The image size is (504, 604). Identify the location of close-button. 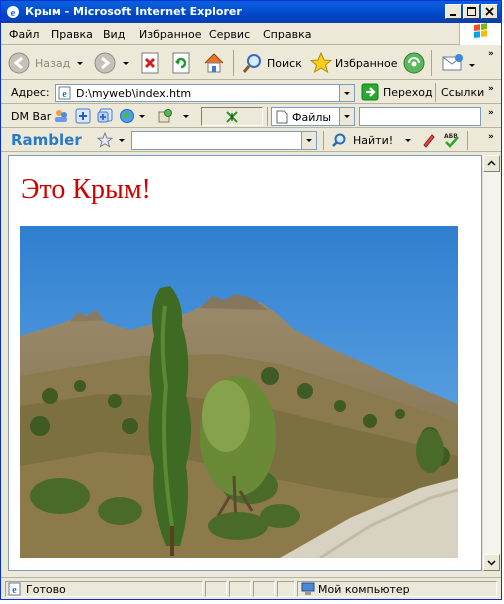
(489, 11).